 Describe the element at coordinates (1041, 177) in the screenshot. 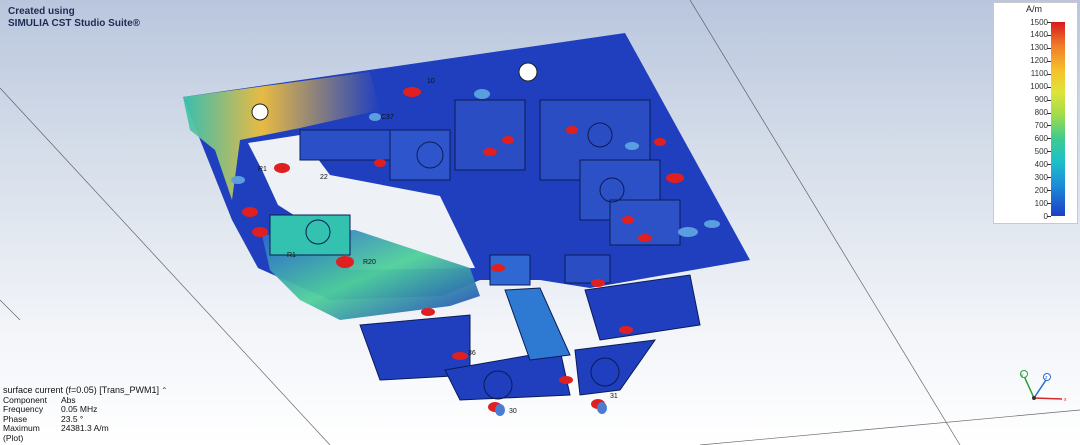

I see `legend-tick-label: 300` at that location.